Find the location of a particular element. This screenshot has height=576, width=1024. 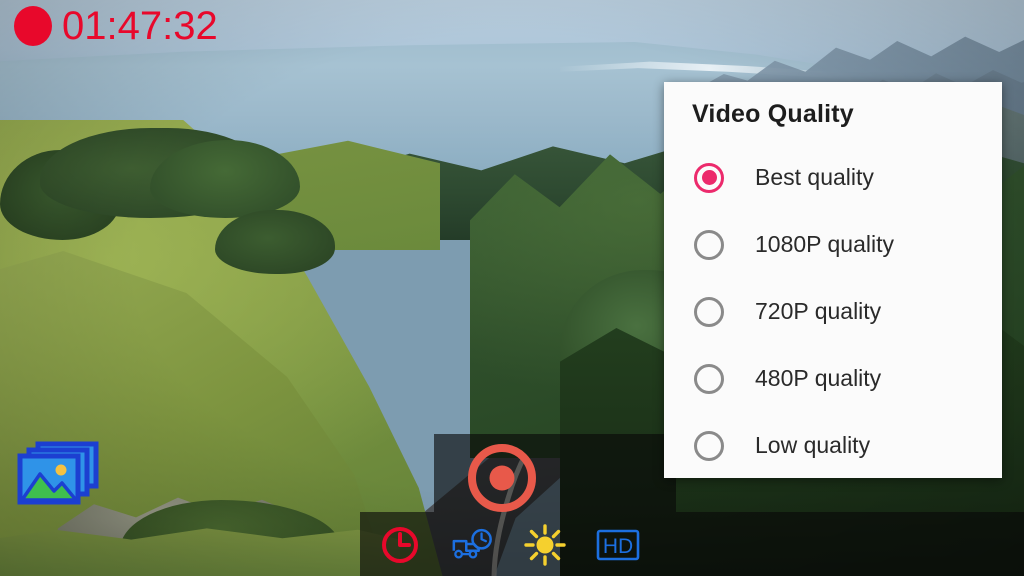

radio-best-quality is located at coordinates (709, 177).